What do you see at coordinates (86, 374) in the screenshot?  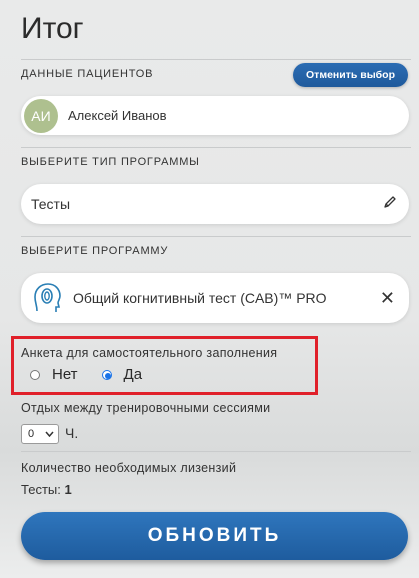 I see `questionnaire-options: Нет Да` at bounding box center [86, 374].